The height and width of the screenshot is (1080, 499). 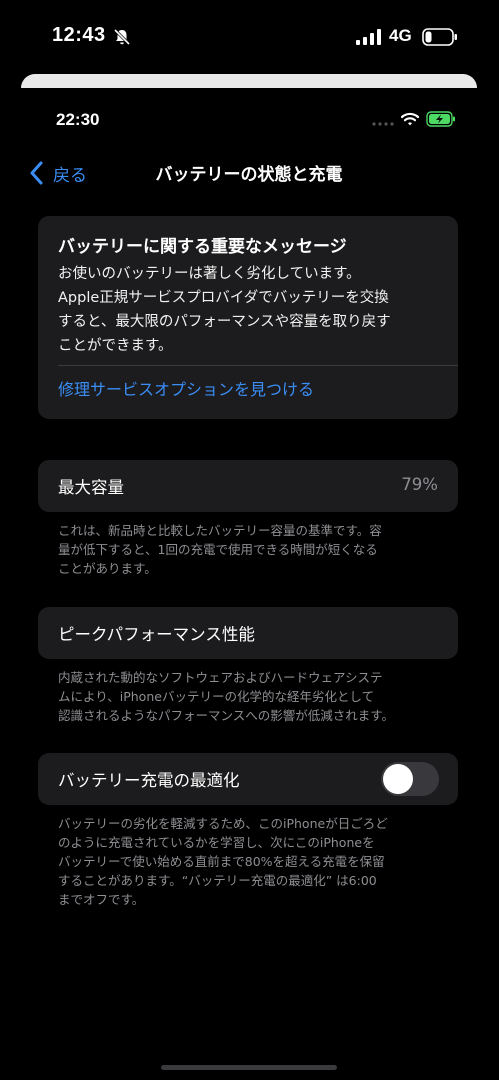 What do you see at coordinates (216, 696) in the screenshot?
I see `footnote-line: ムにより、iPhoneバッテリーの化学的な経年劣化として` at bounding box center [216, 696].